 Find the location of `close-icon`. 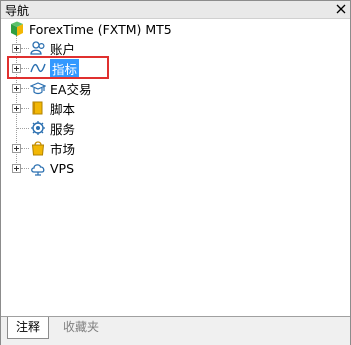

close-icon is located at coordinates (341, 9).